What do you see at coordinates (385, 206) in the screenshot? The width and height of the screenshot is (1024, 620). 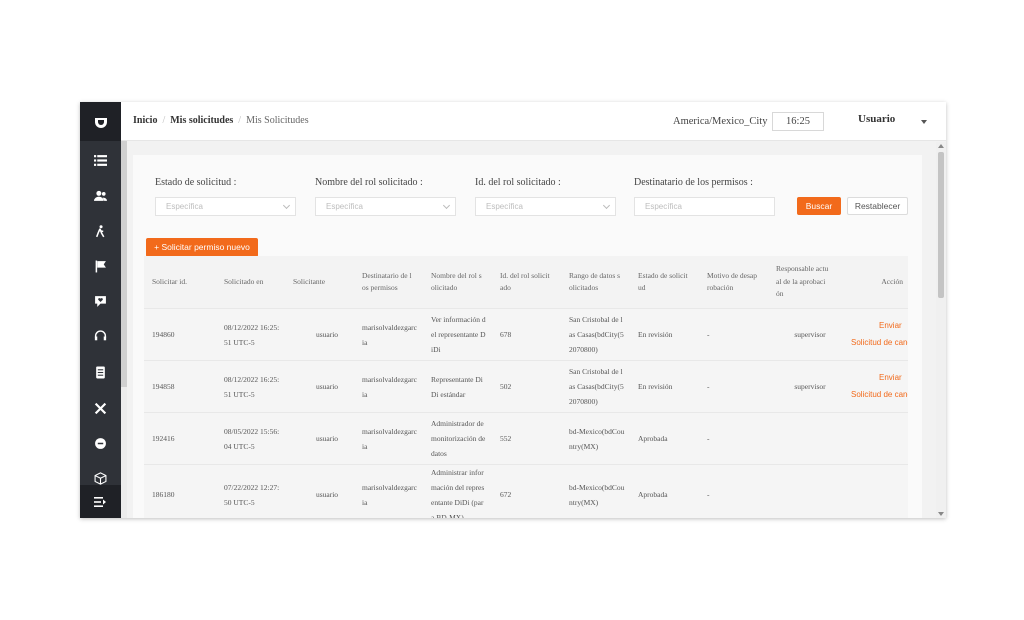 I see `role-name-select: Específica` at bounding box center [385, 206].